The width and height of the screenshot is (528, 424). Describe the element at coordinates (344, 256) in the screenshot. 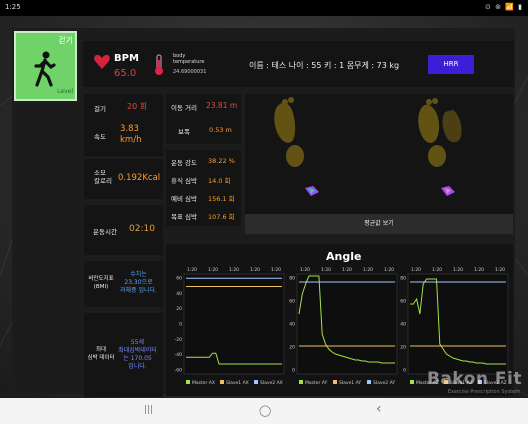

I see `chart-title: Angle` at that location.